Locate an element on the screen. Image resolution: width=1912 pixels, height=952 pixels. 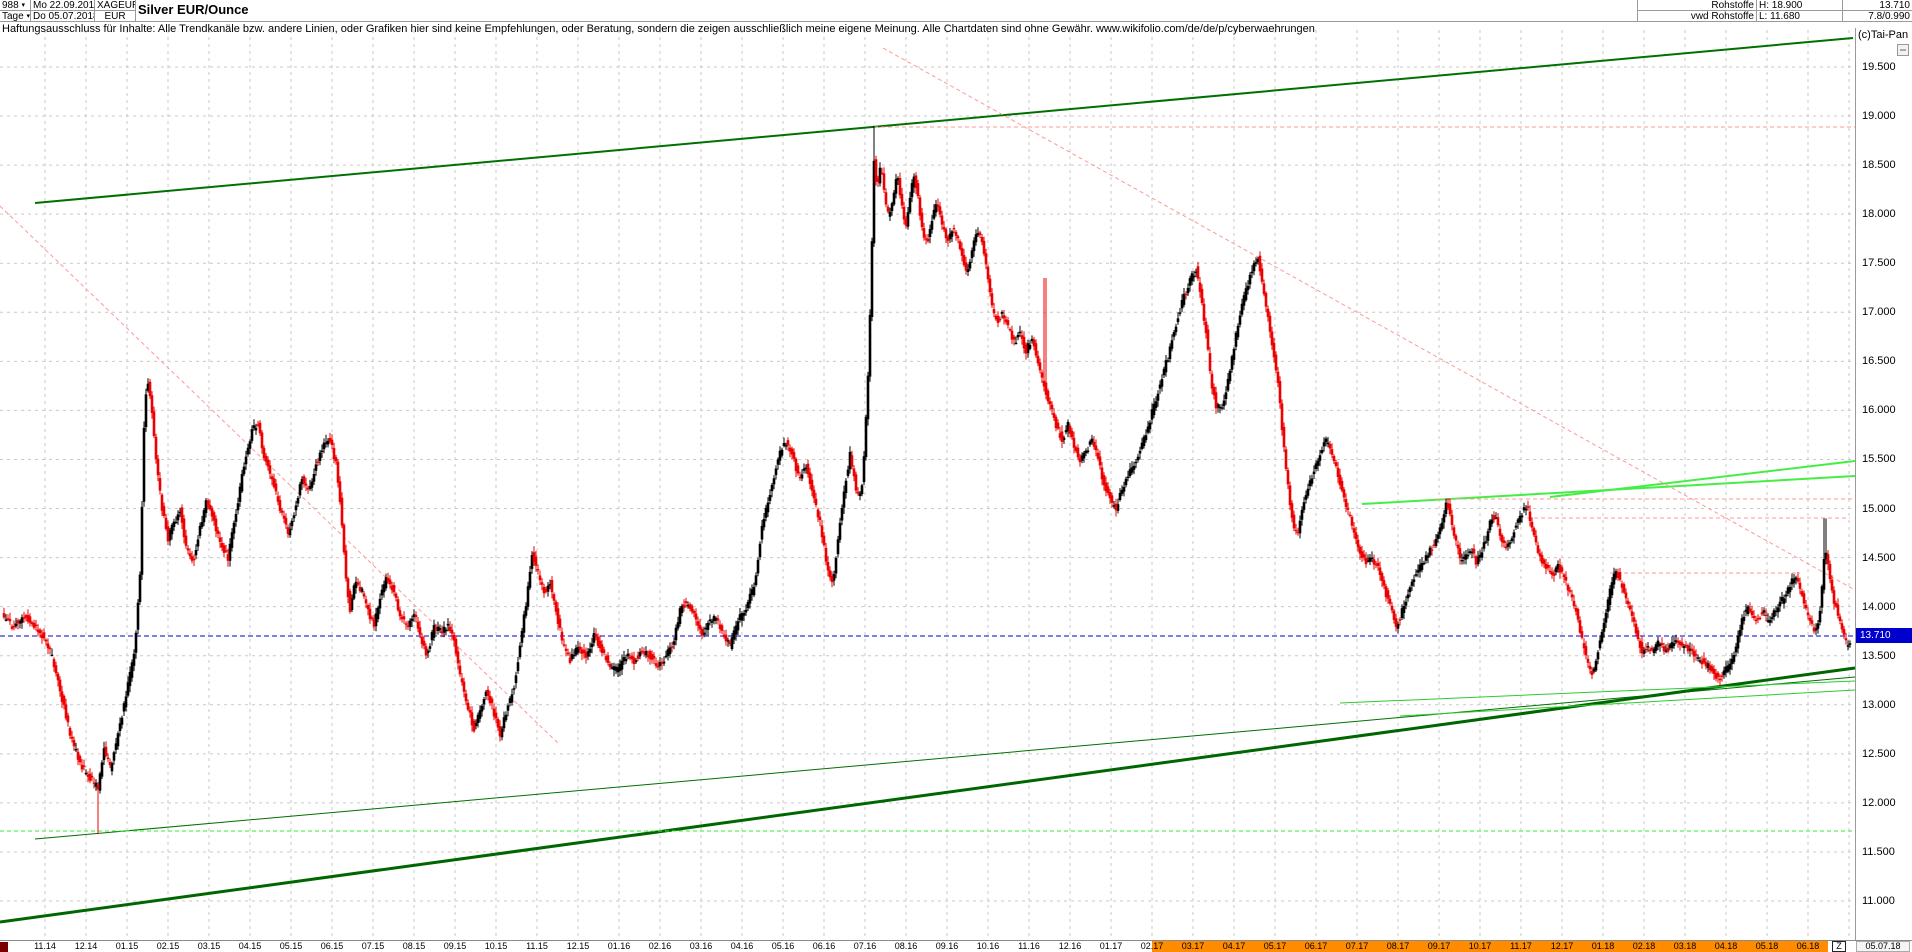
price-tick-label: 13.000 is located at coordinates (1879, 704).